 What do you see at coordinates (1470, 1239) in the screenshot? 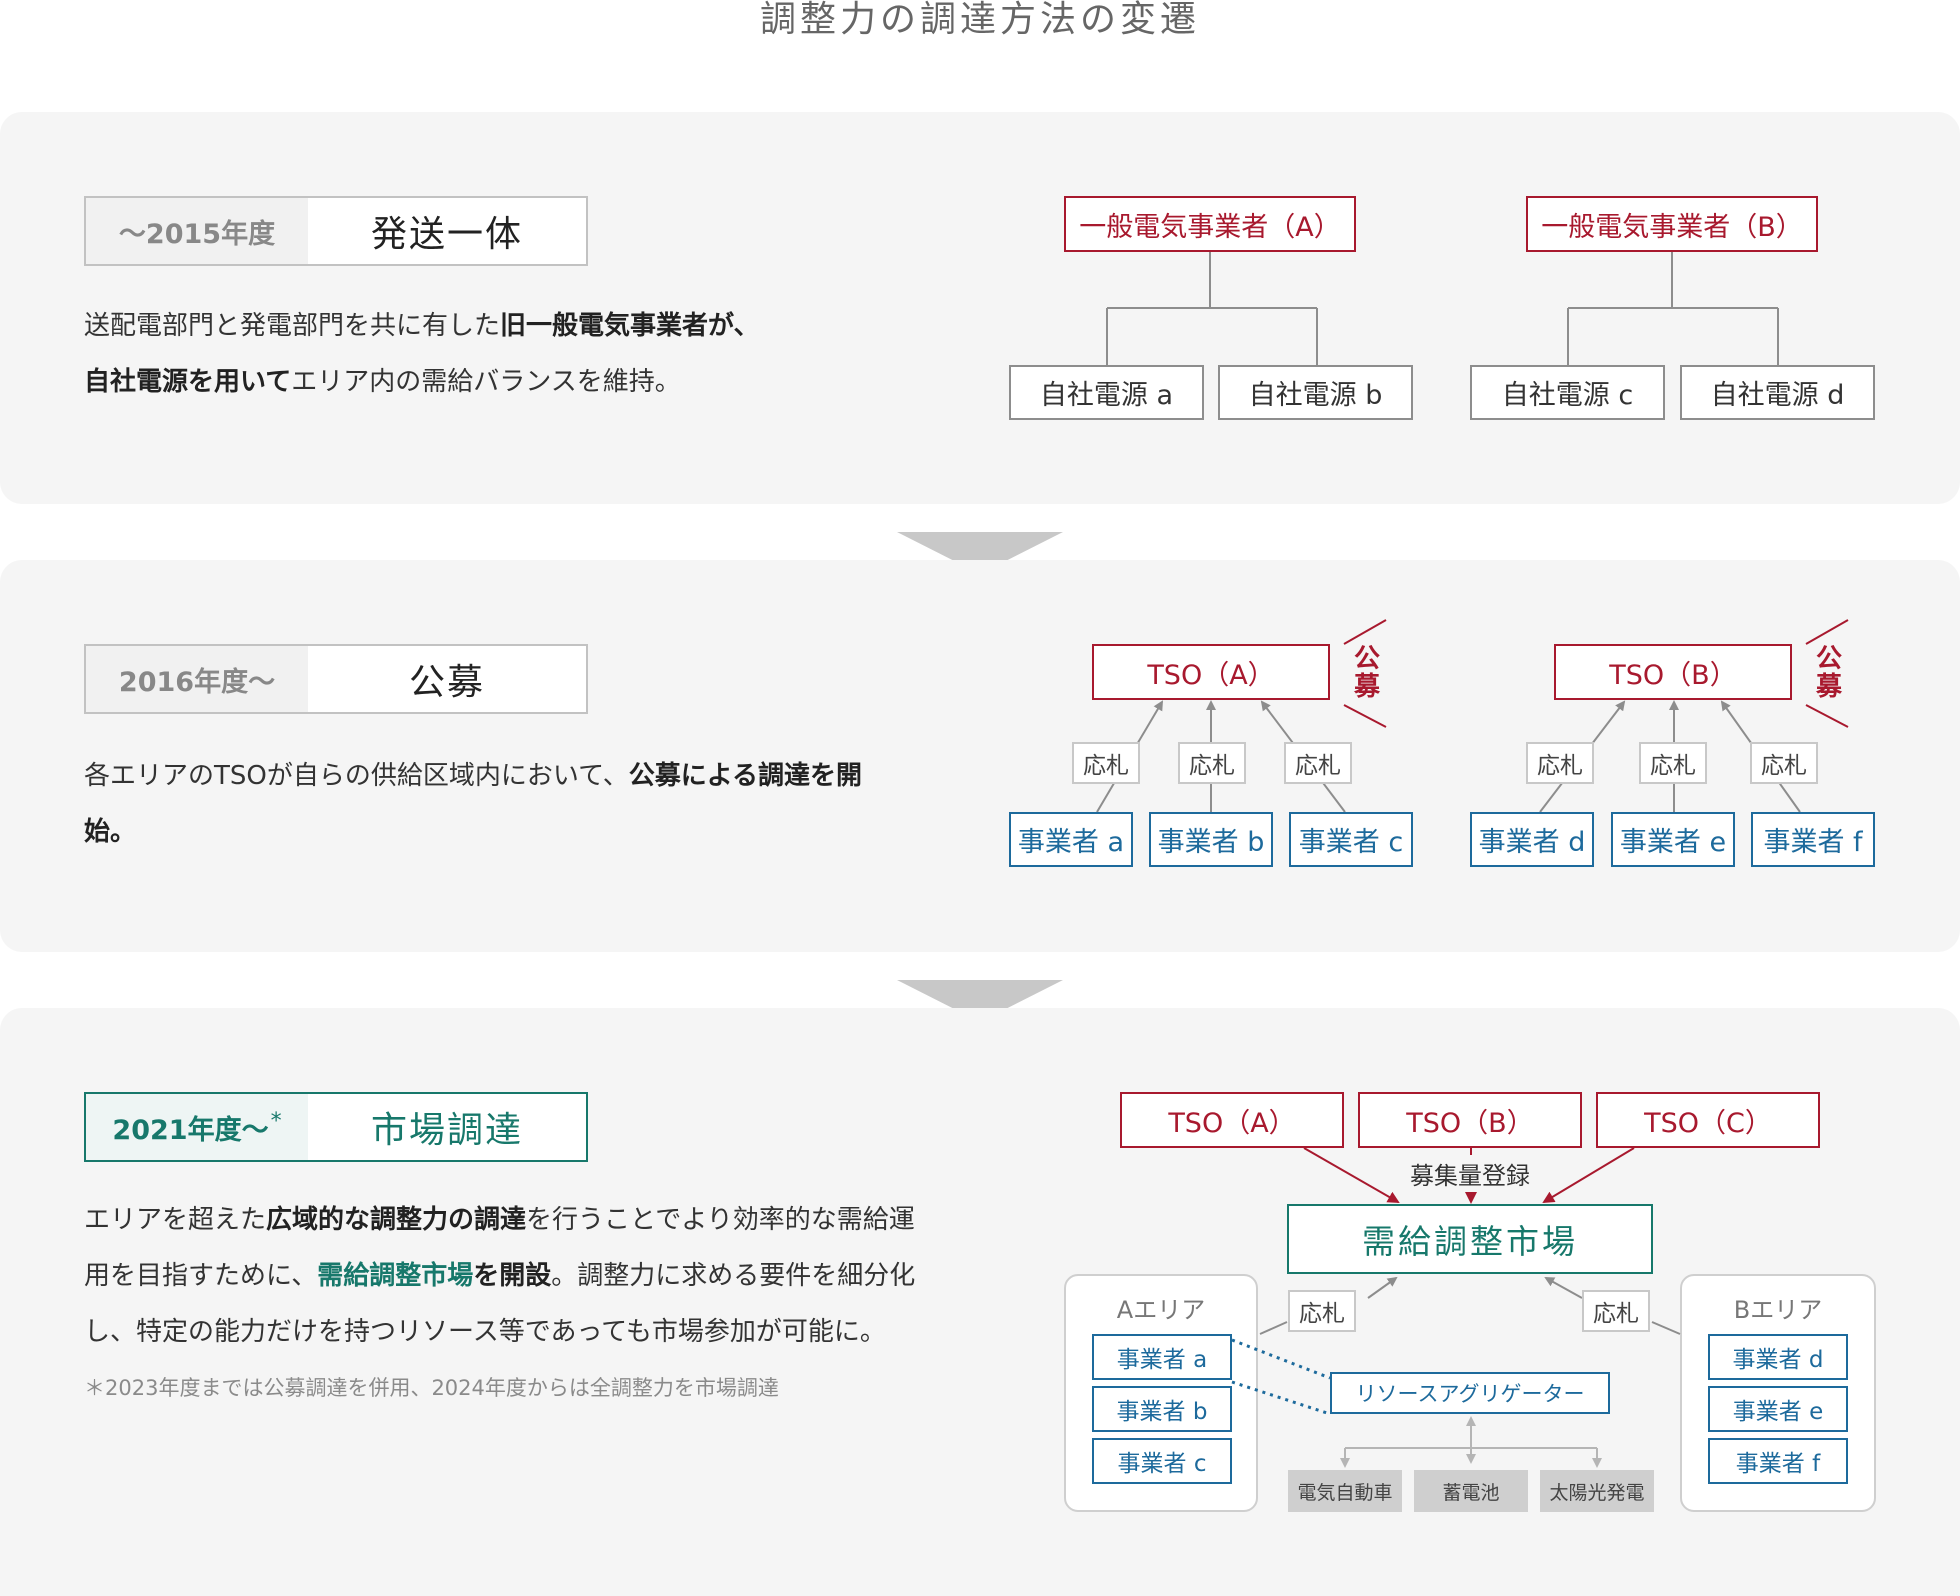
I see `balancing-market-box: 需給調整市場` at bounding box center [1470, 1239].